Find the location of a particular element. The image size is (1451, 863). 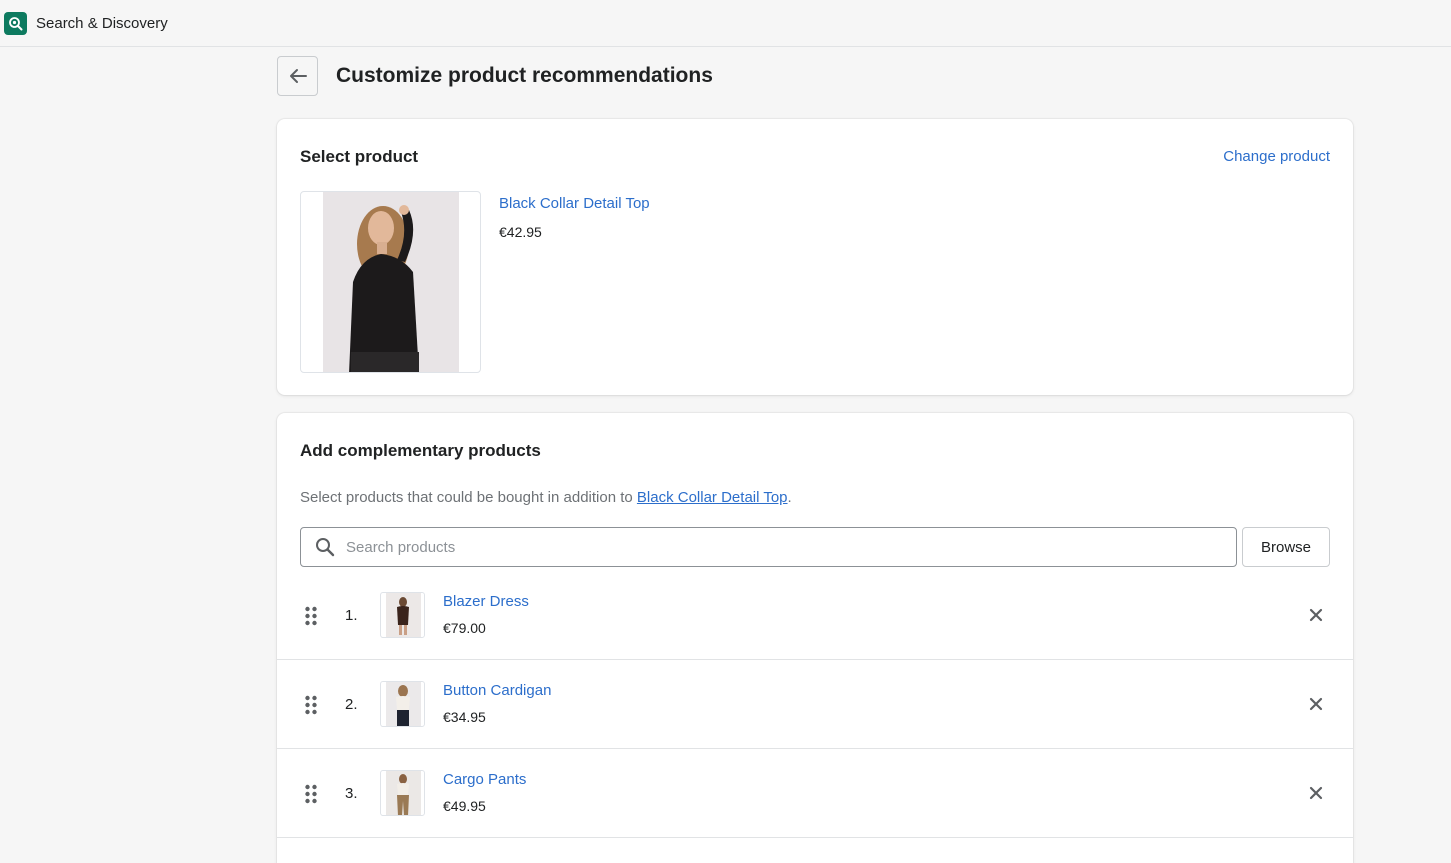

search-input is located at coordinates (776, 547).